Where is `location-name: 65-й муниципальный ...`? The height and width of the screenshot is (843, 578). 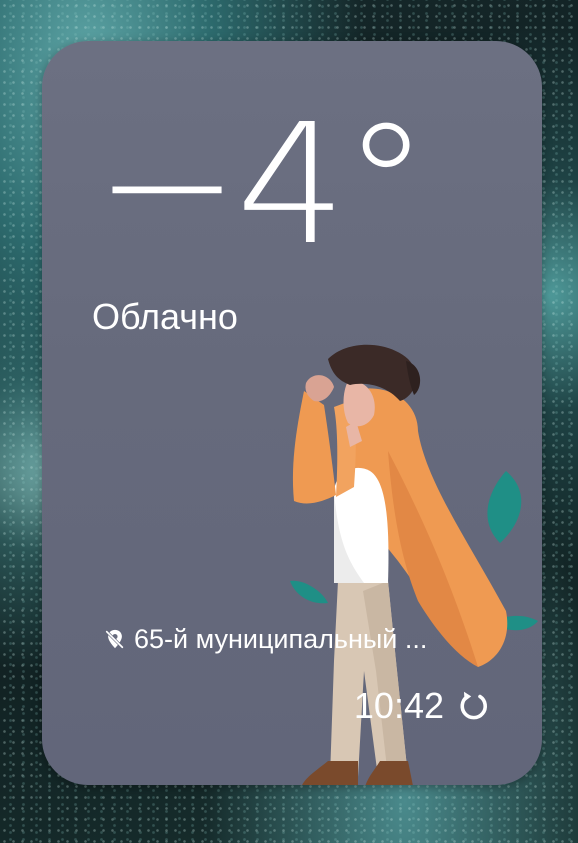
location-name: 65-й муниципальный ... is located at coordinates (281, 639).